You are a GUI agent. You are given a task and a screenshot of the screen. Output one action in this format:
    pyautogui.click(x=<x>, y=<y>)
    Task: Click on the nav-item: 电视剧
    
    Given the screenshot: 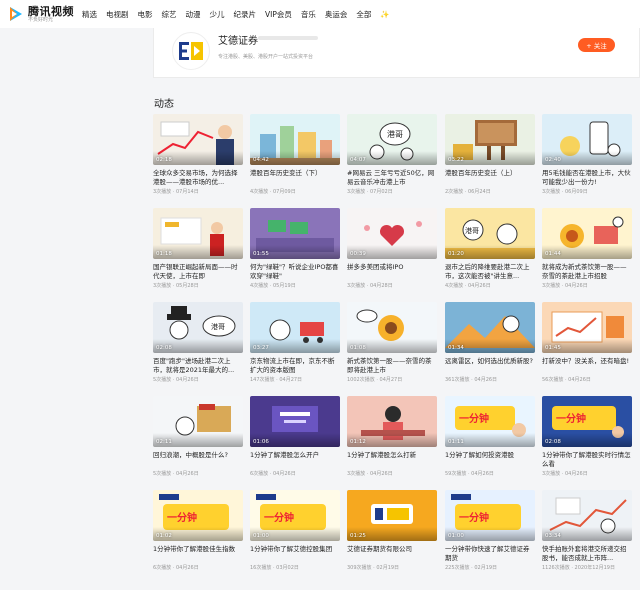 What is the action you would take?
    pyautogui.click(x=117, y=14)
    